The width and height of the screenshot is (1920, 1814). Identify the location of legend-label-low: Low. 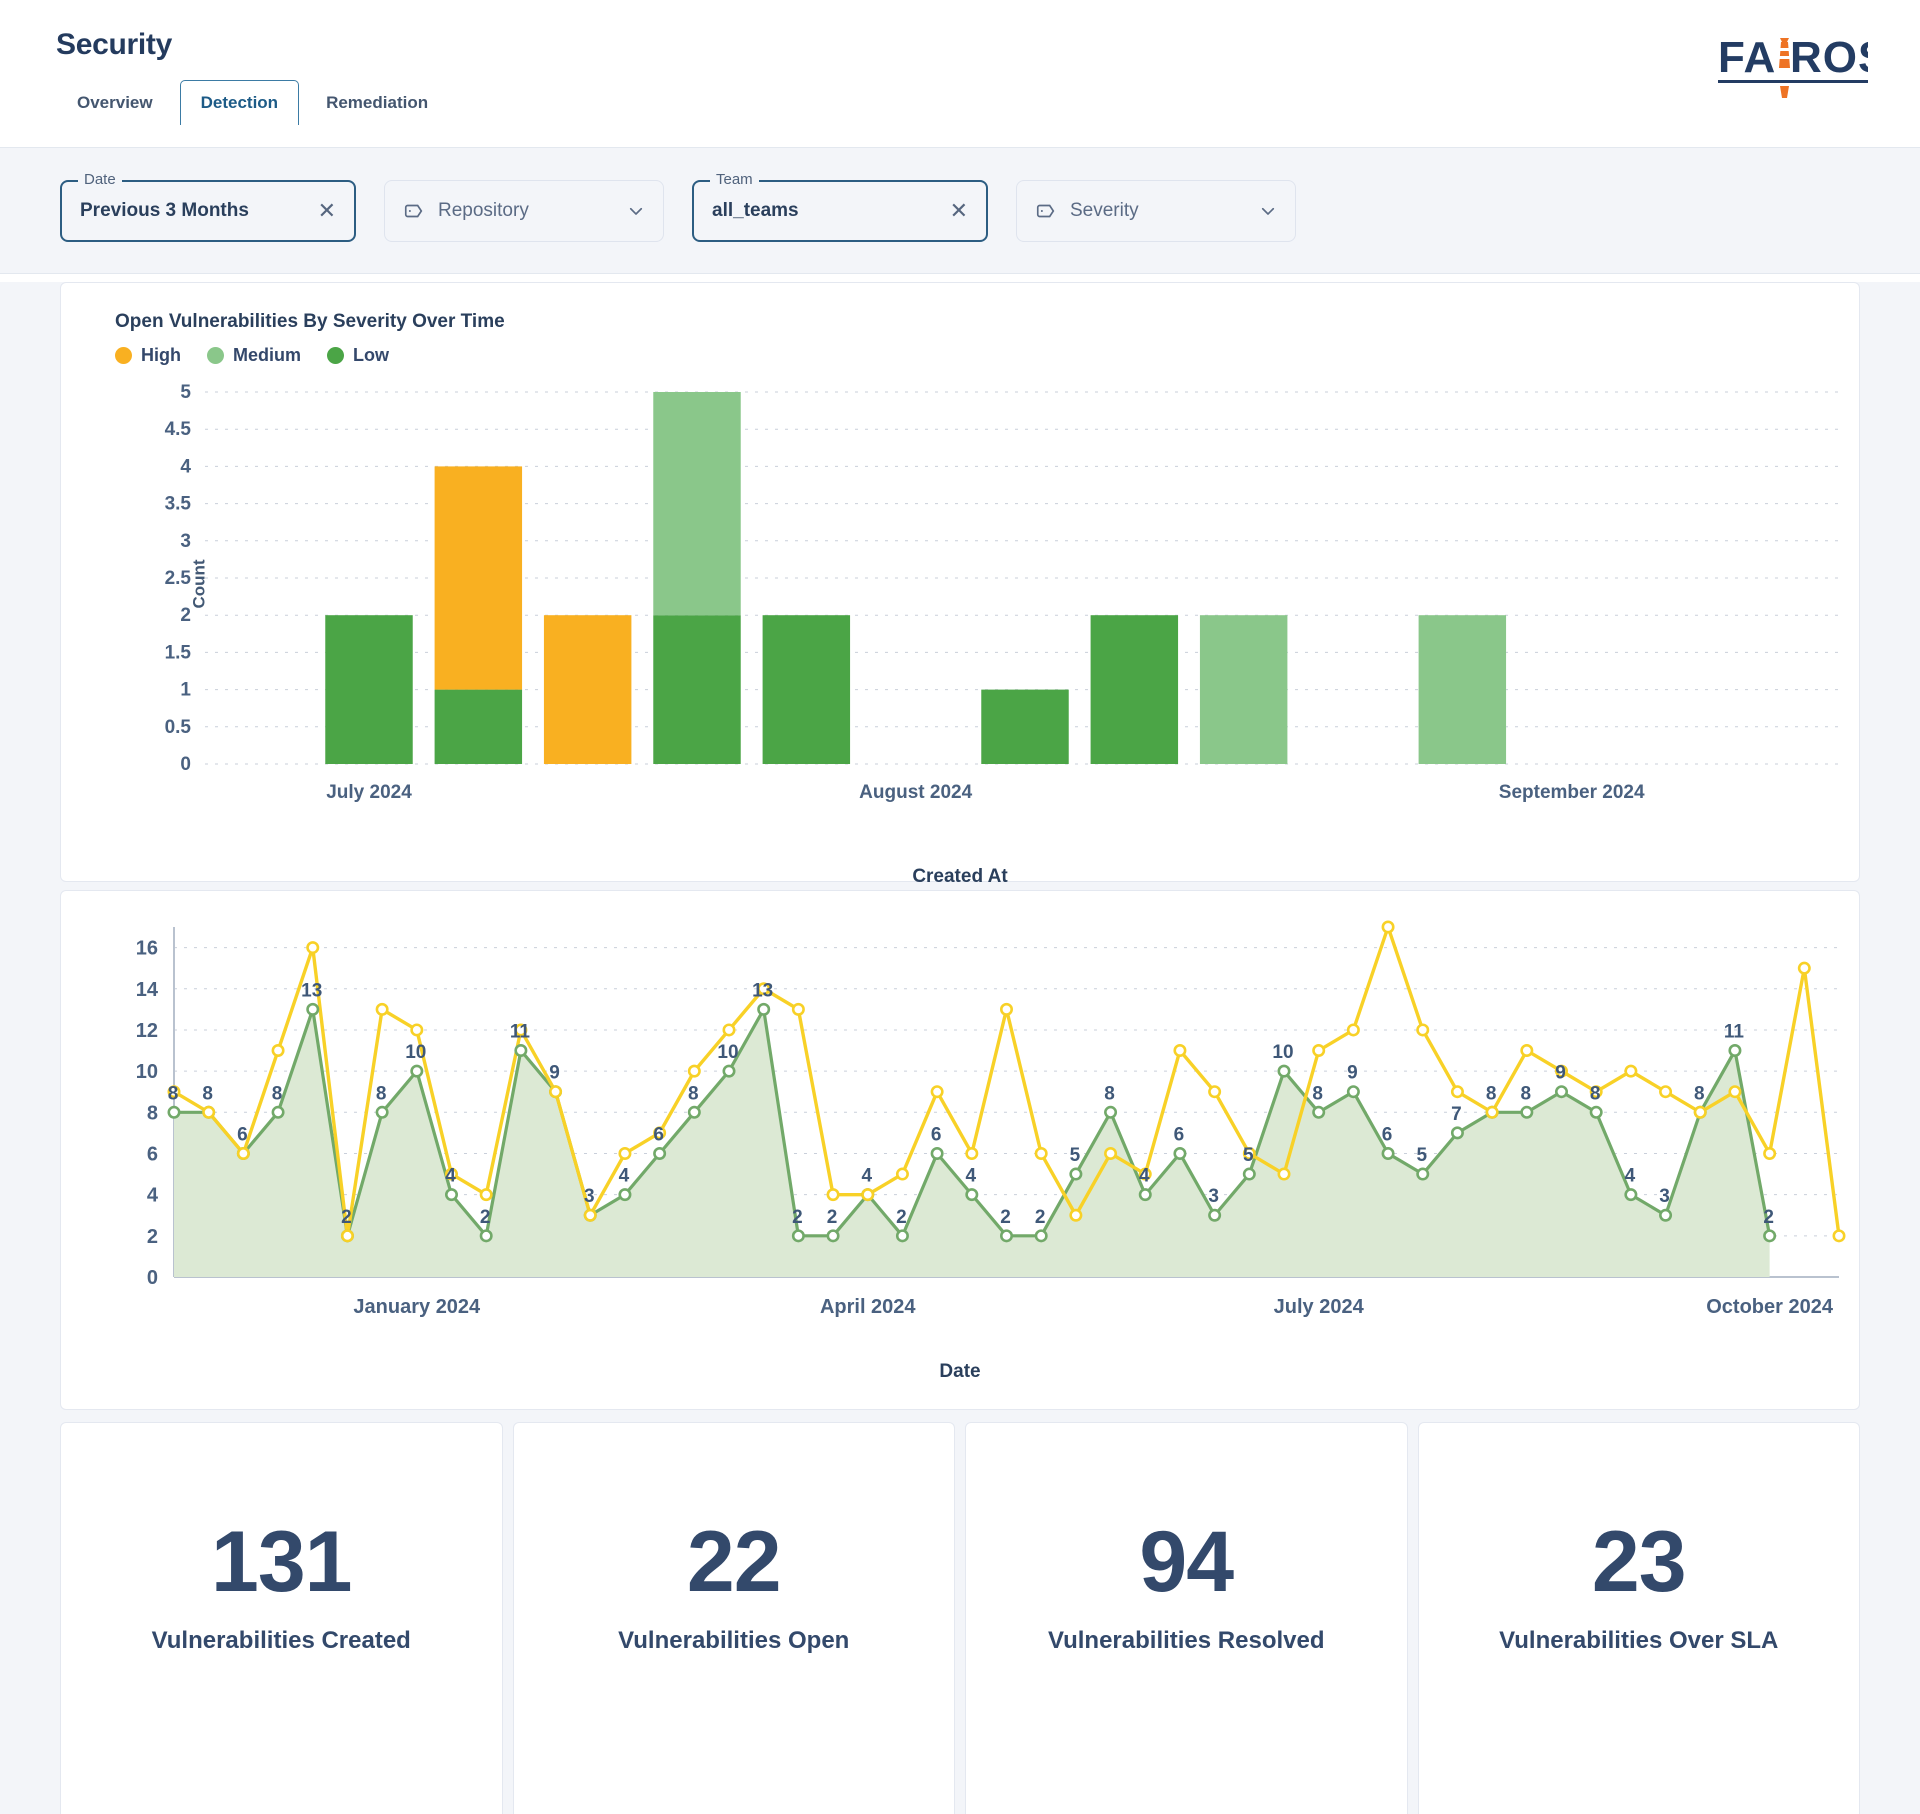
(371, 355).